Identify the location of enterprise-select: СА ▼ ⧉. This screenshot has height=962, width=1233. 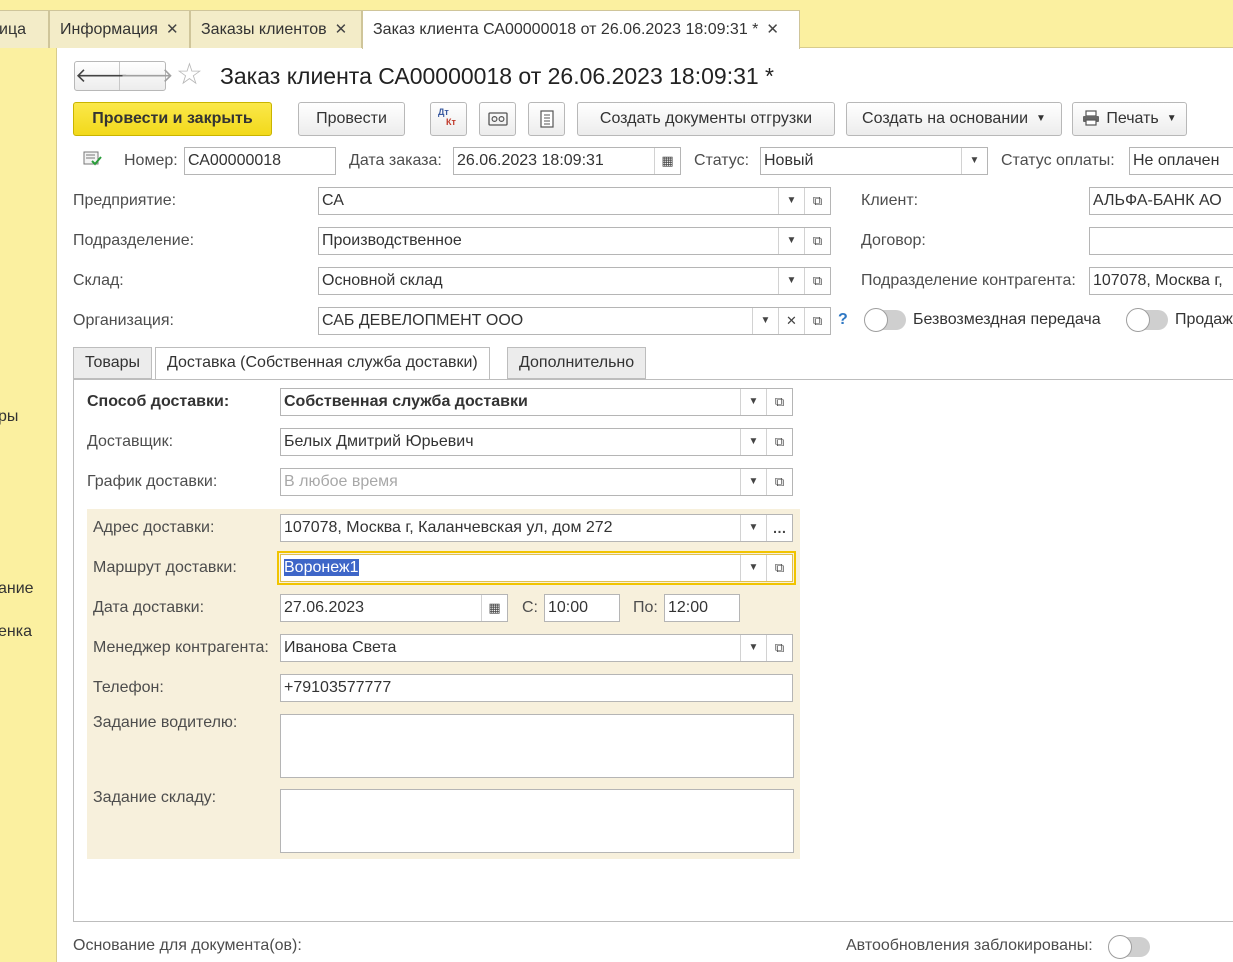
(574, 201).